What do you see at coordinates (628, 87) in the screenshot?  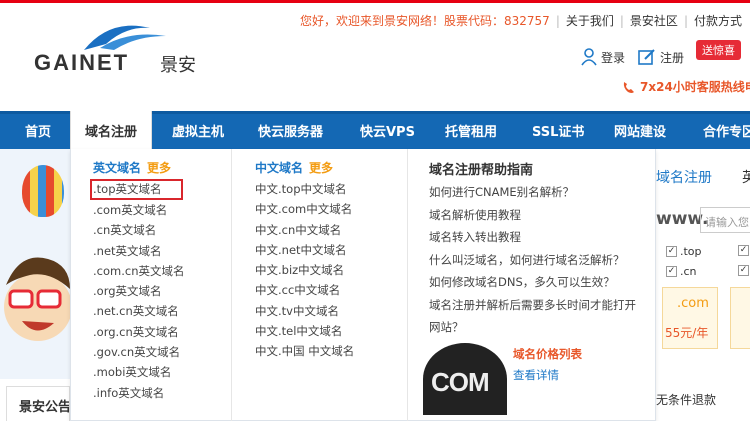 I see `phone-icon` at bounding box center [628, 87].